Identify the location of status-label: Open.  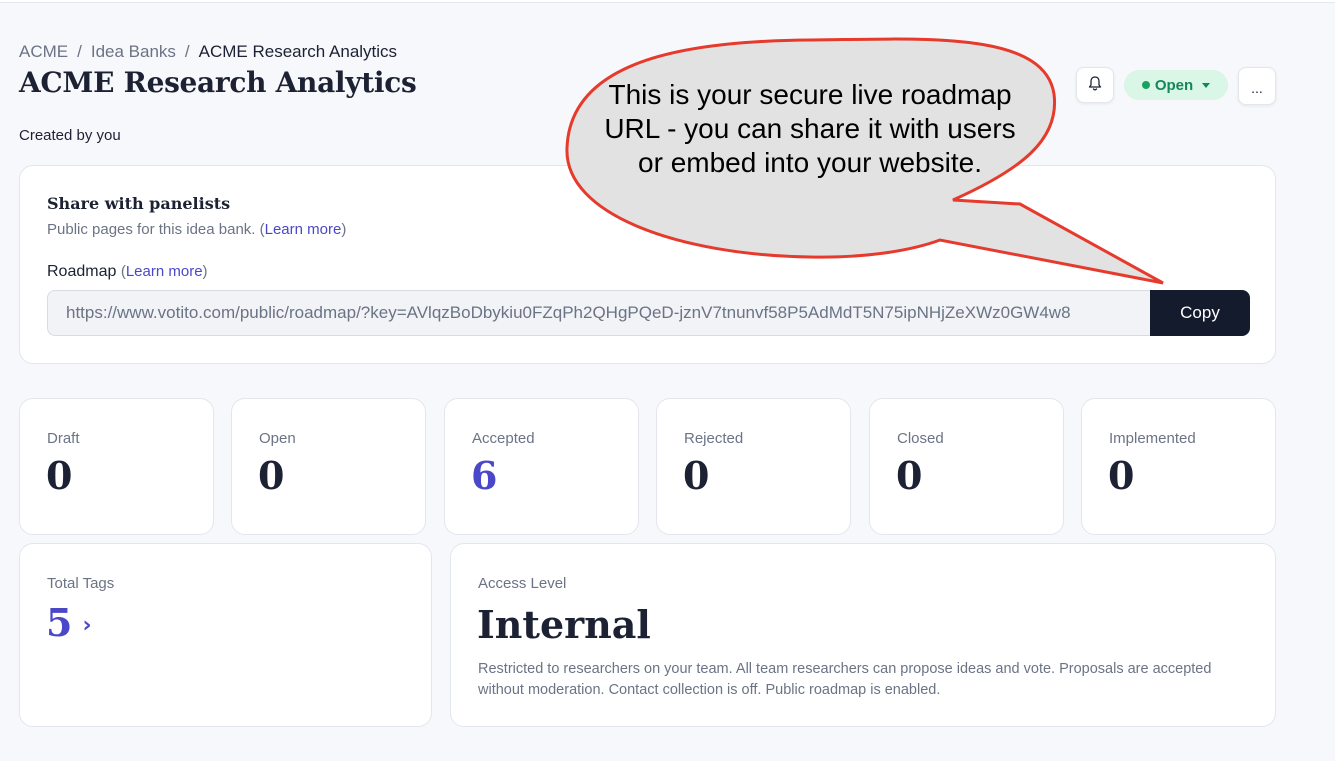
(1174, 85).